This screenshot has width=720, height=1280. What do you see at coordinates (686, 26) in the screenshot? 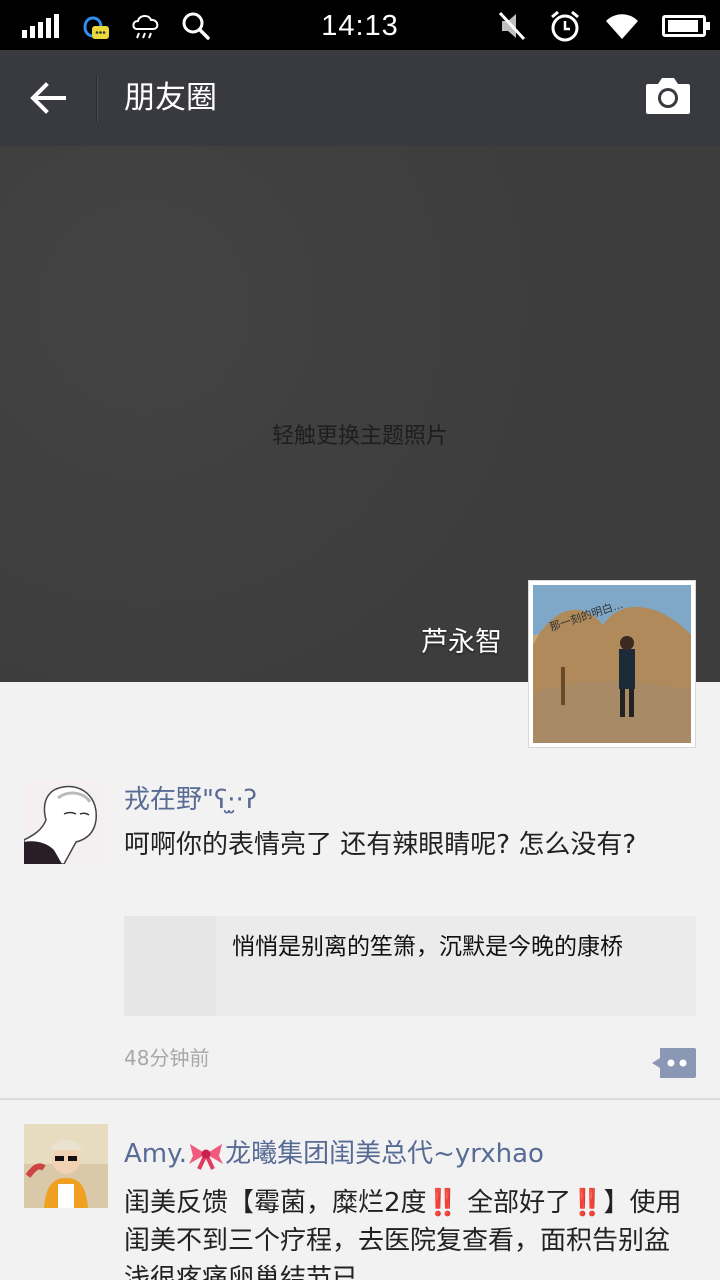
I see `battery-icon` at bounding box center [686, 26].